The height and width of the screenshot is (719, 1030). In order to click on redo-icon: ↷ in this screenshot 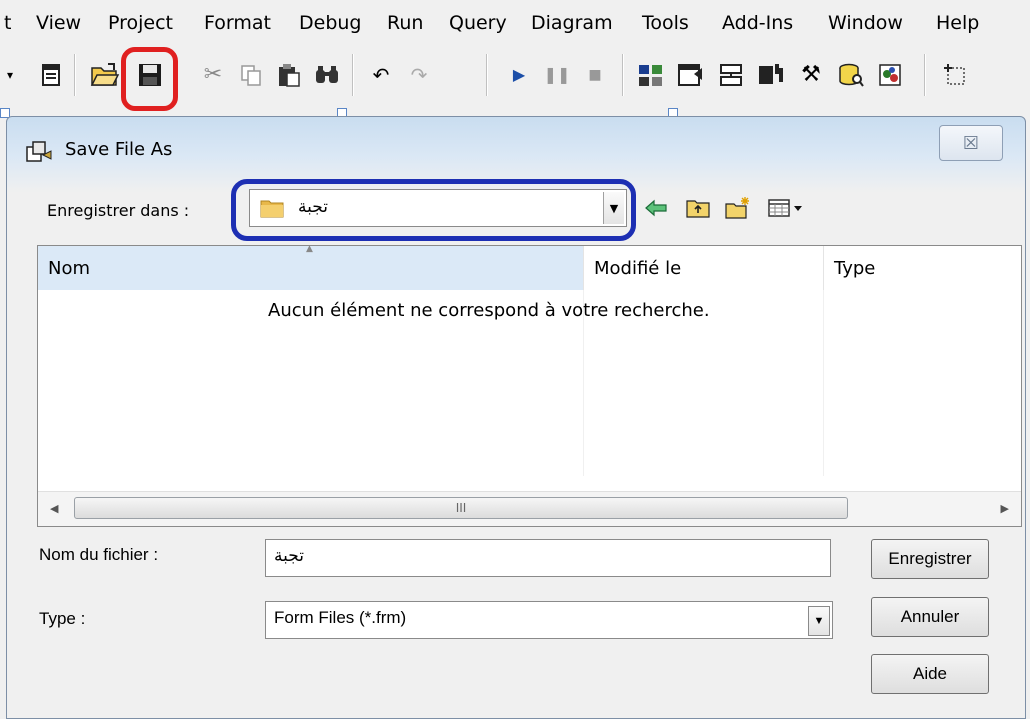, I will do `click(419, 75)`.